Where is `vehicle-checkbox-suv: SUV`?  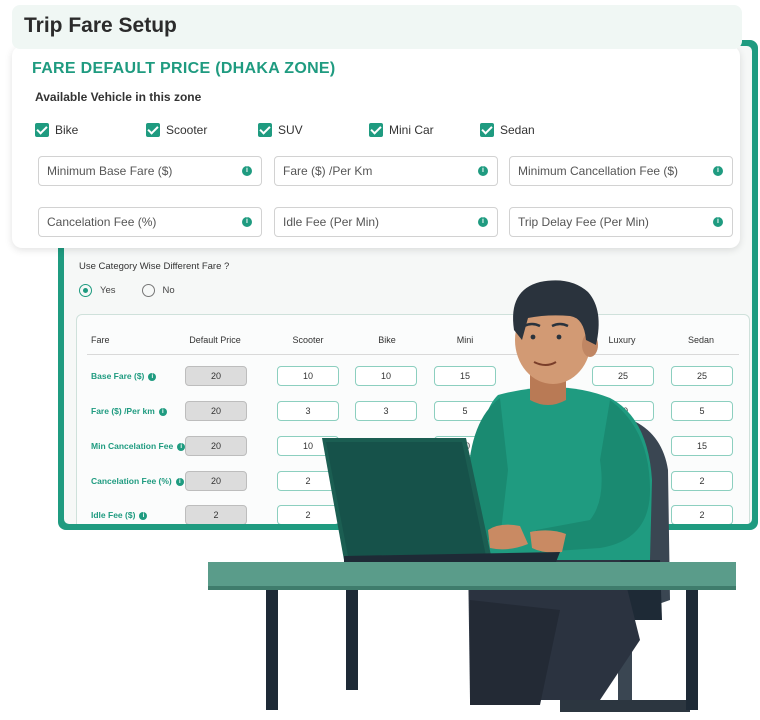
vehicle-checkbox-suv: SUV is located at coordinates (280, 130).